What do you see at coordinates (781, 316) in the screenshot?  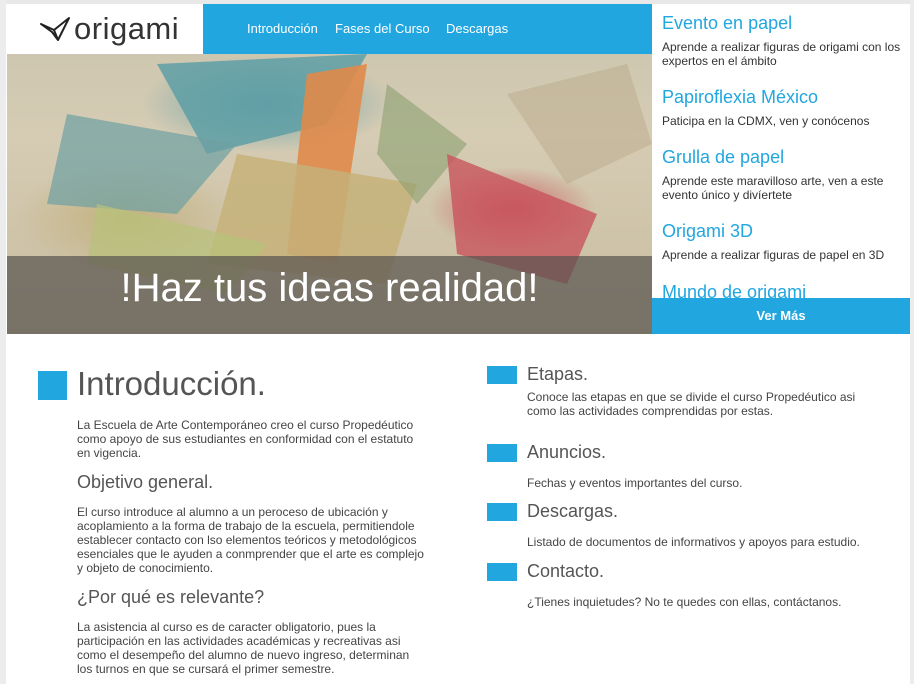 I see `ver-mas-button: Ver Más` at bounding box center [781, 316].